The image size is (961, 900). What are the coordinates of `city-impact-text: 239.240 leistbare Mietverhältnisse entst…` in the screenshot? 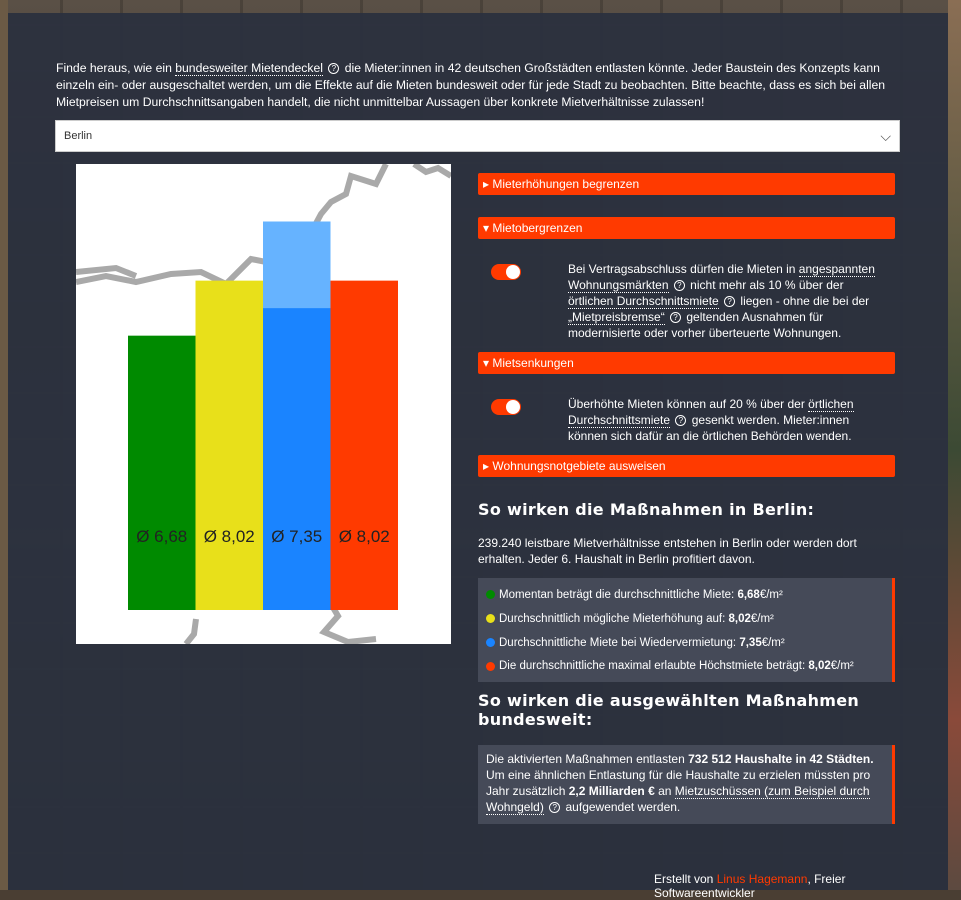 It's located at (667, 551).